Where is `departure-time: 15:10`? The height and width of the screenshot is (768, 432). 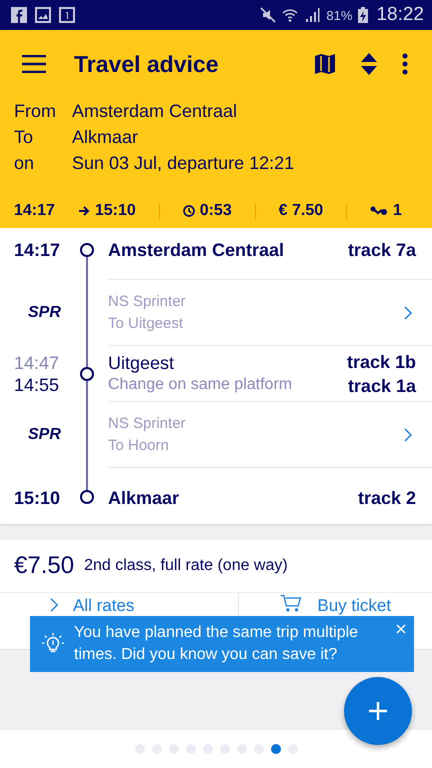 departure-time: 15:10 is located at coordinates (38, 498).